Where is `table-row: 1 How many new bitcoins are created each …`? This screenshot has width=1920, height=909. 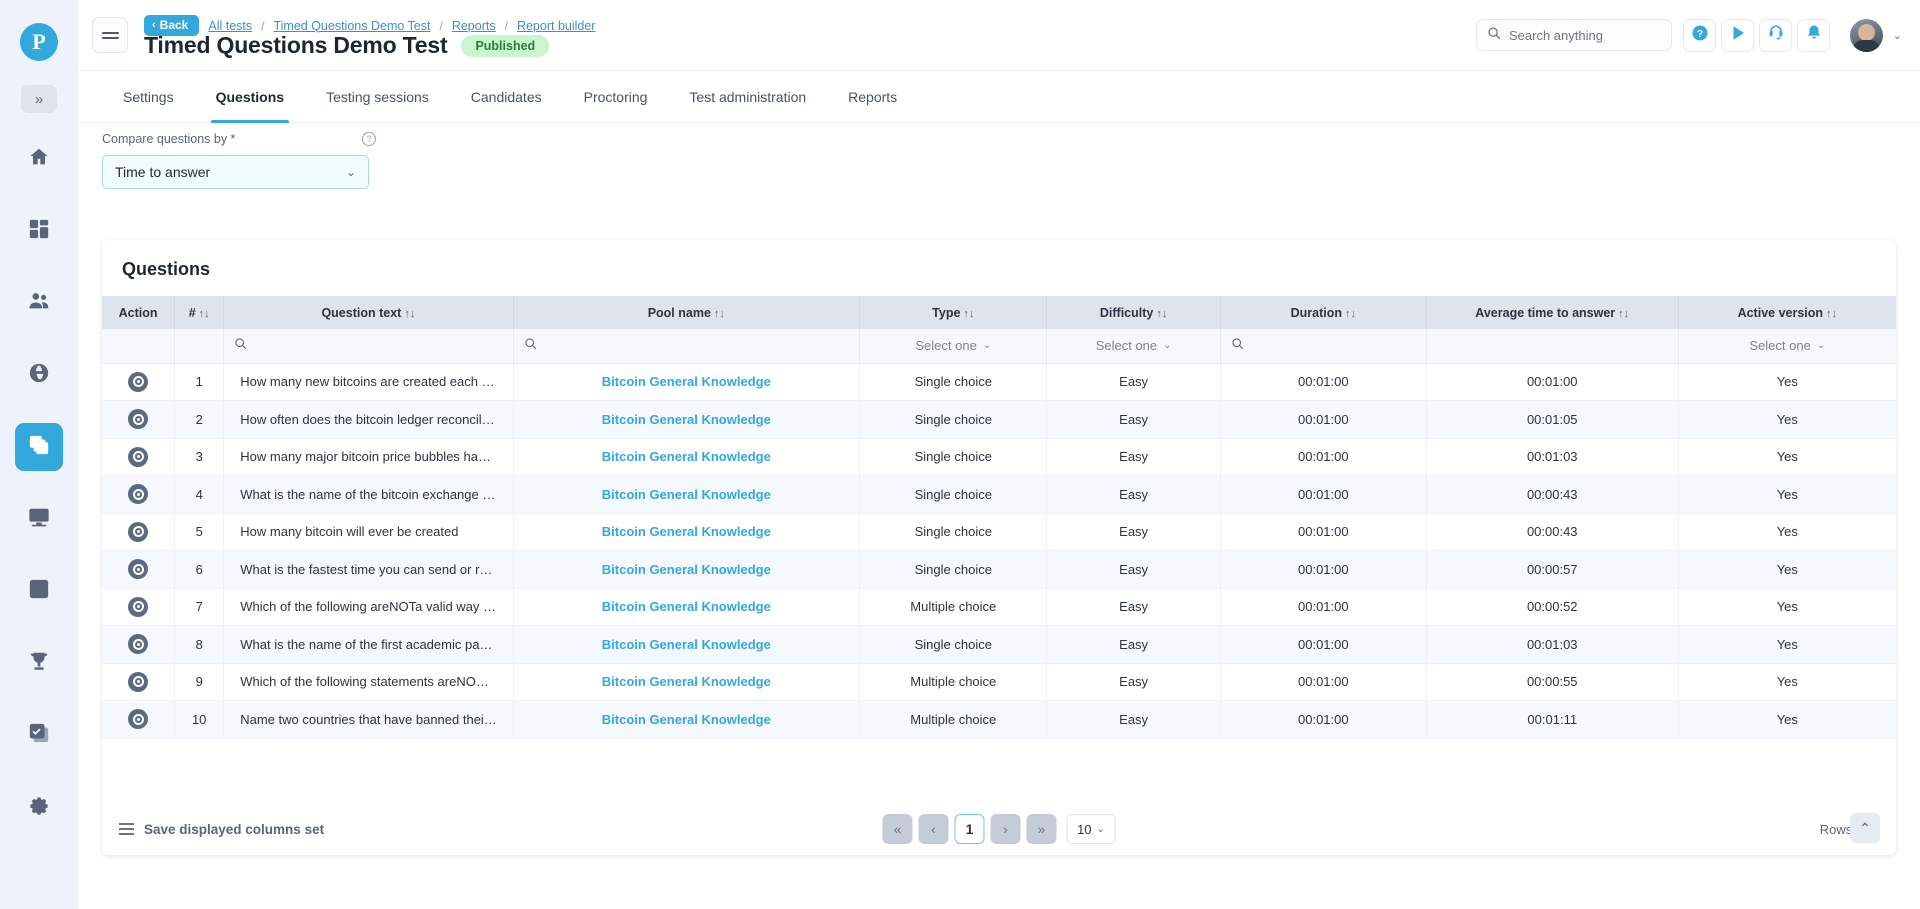 table-row: 1 How many new bitcoins are created each … is located at coordinates (999, 382).